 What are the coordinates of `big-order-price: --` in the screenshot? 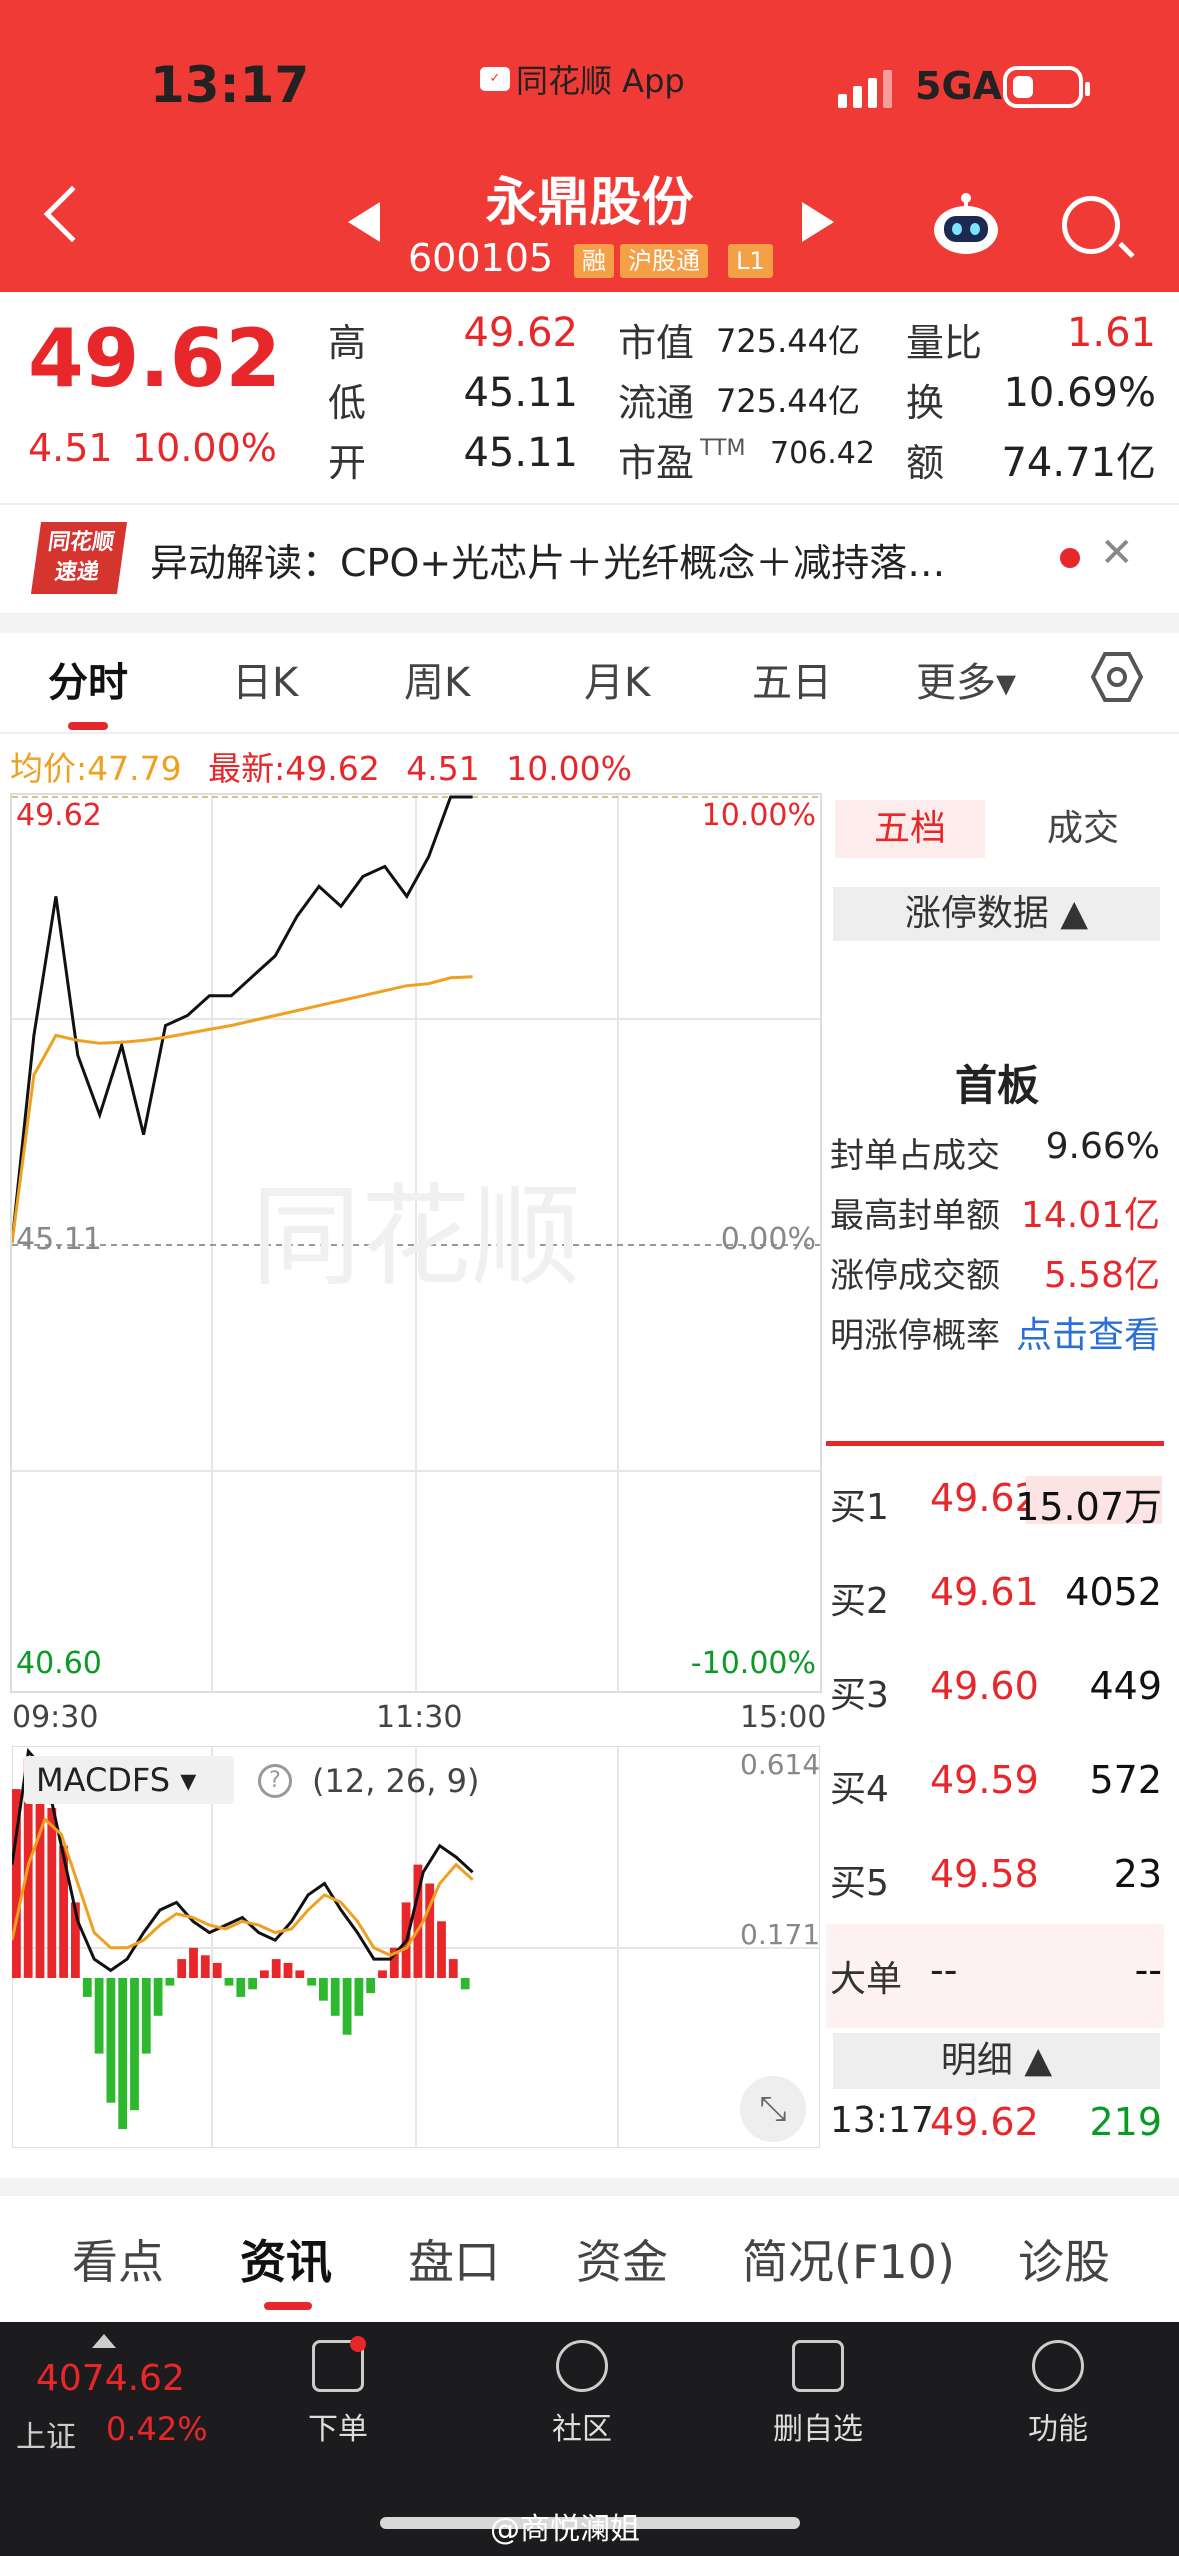 It's located at (944, 1970).